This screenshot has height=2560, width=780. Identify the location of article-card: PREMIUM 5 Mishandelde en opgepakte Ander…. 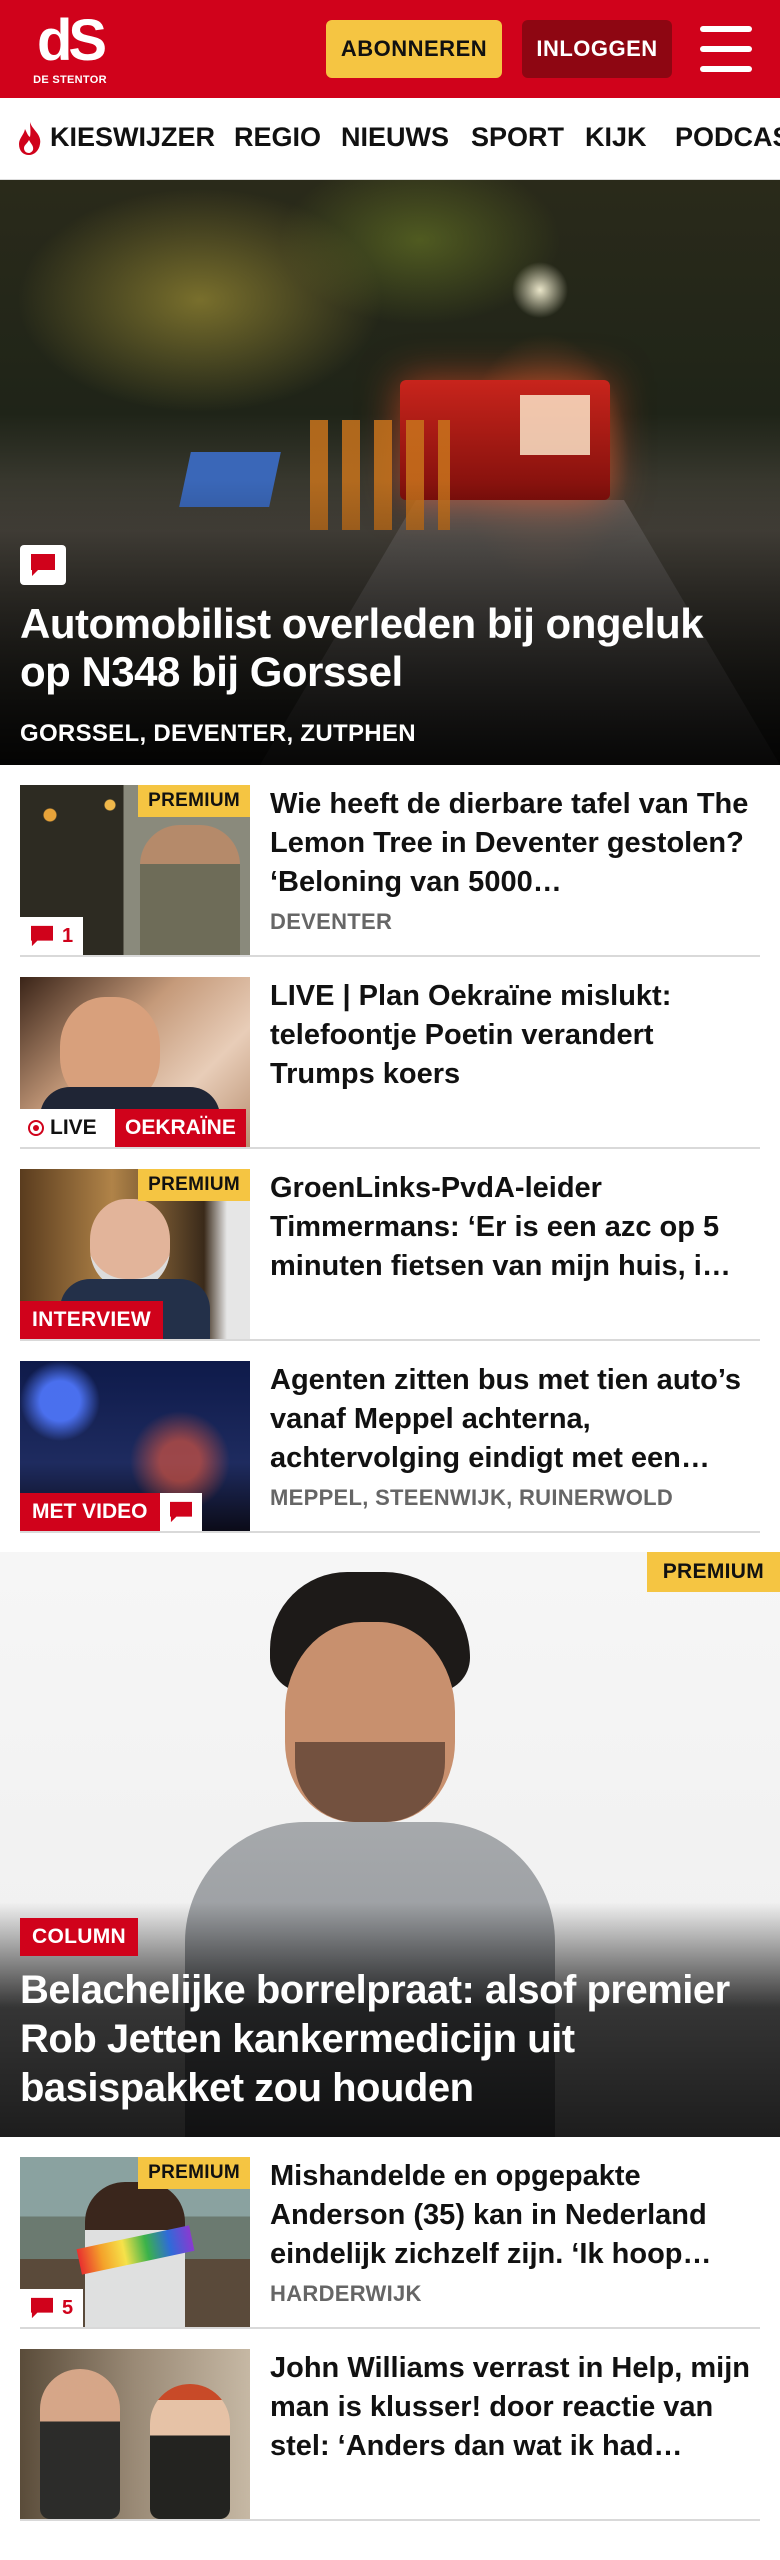
(390, 2233).